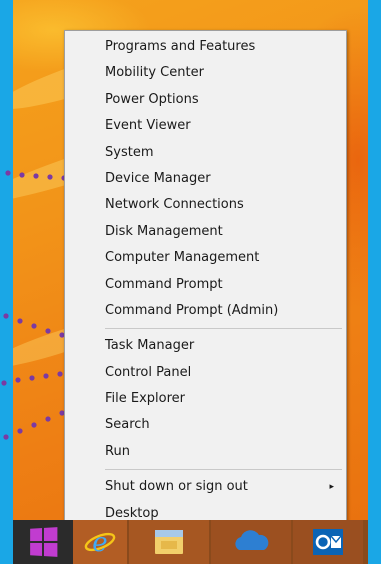 The image size is (381, 564). I want to click on menu-item-device-manager: Device Manager, so click(205, 179).